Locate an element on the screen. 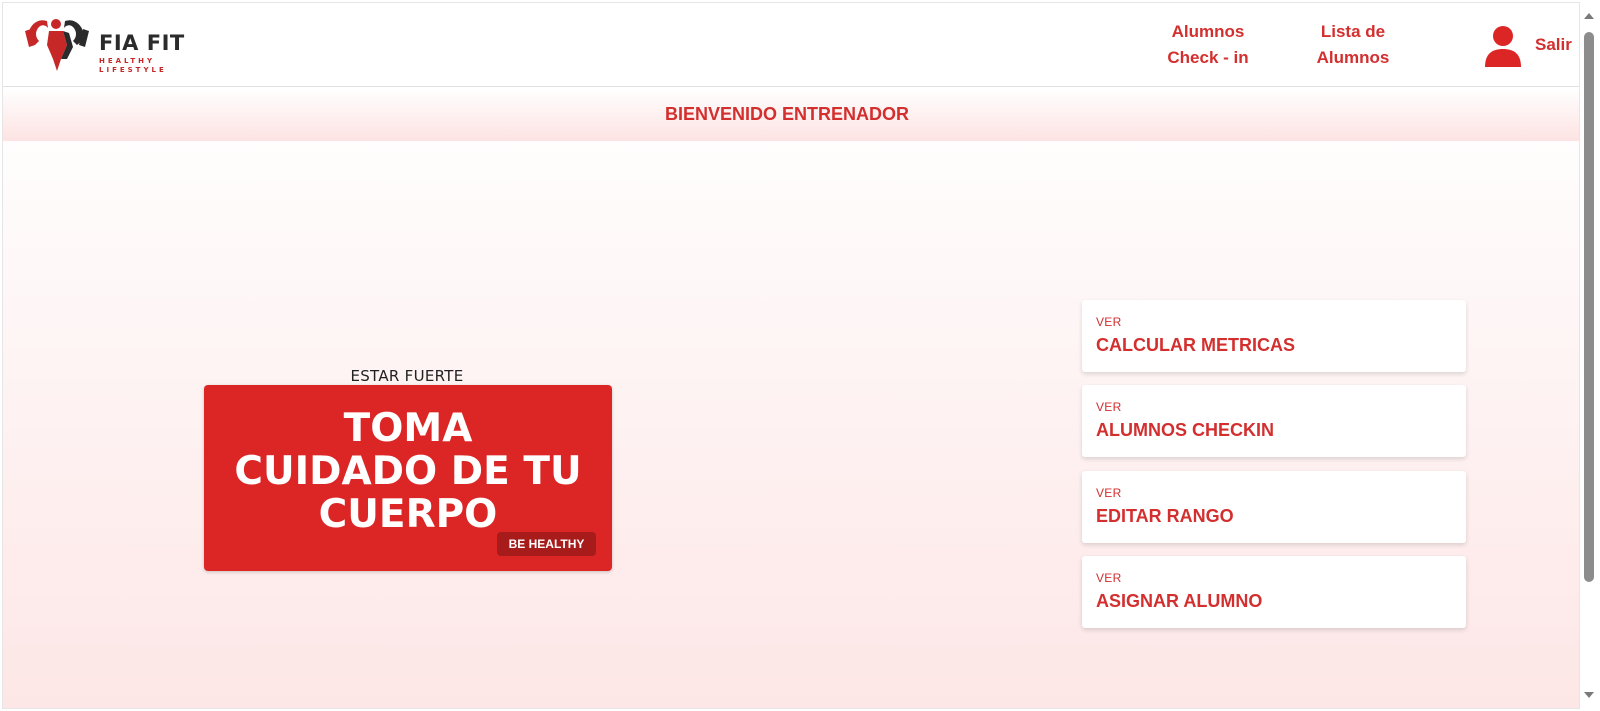 The height and width of the screenshot is (711, 1600). scroll-down-arrow-icon is located at coordinates (1589, 695).